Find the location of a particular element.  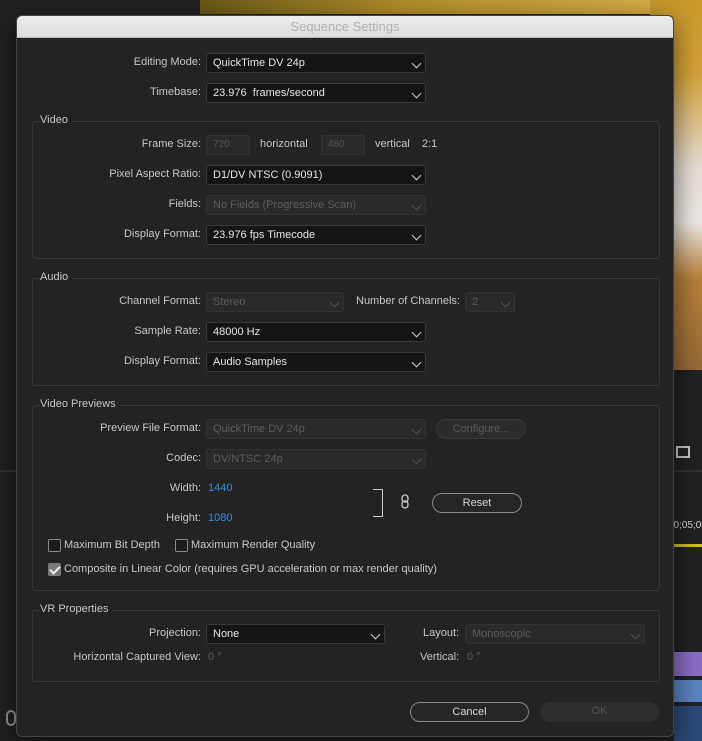

maximum-bit-depth-checkbox is located at coordinates (54, 545).